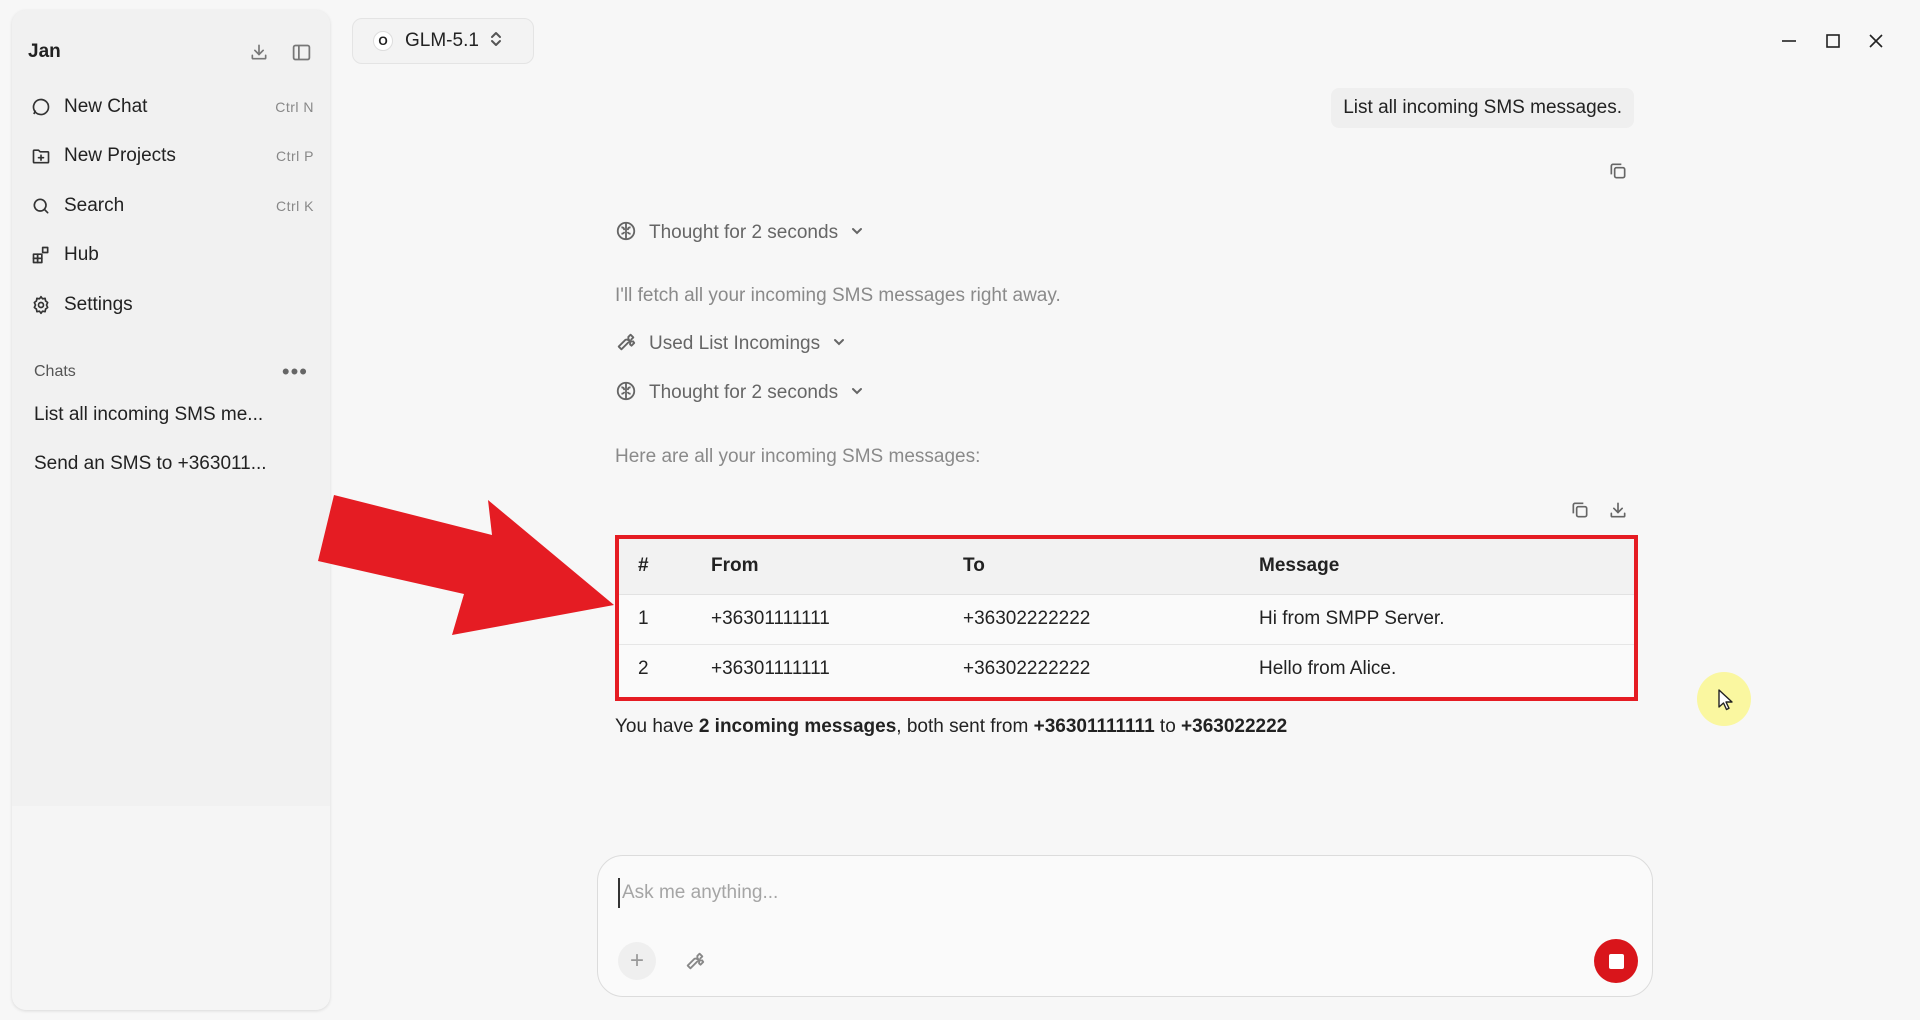 This screenshot has width=1920, height=1020. Describe the element at coordinates (466, 565) in the screenshot. I see `annotation-arrow-icon` at that location.